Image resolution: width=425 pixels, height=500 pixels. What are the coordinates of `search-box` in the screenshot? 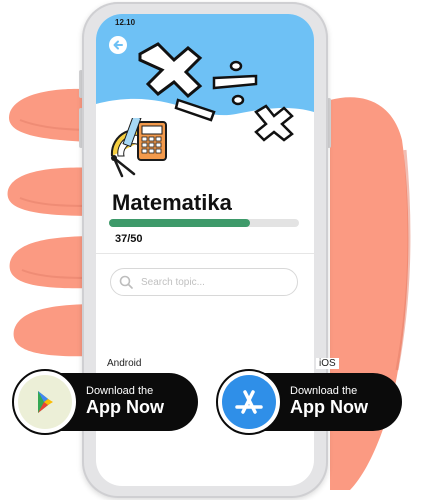 It's located at (204, 282).